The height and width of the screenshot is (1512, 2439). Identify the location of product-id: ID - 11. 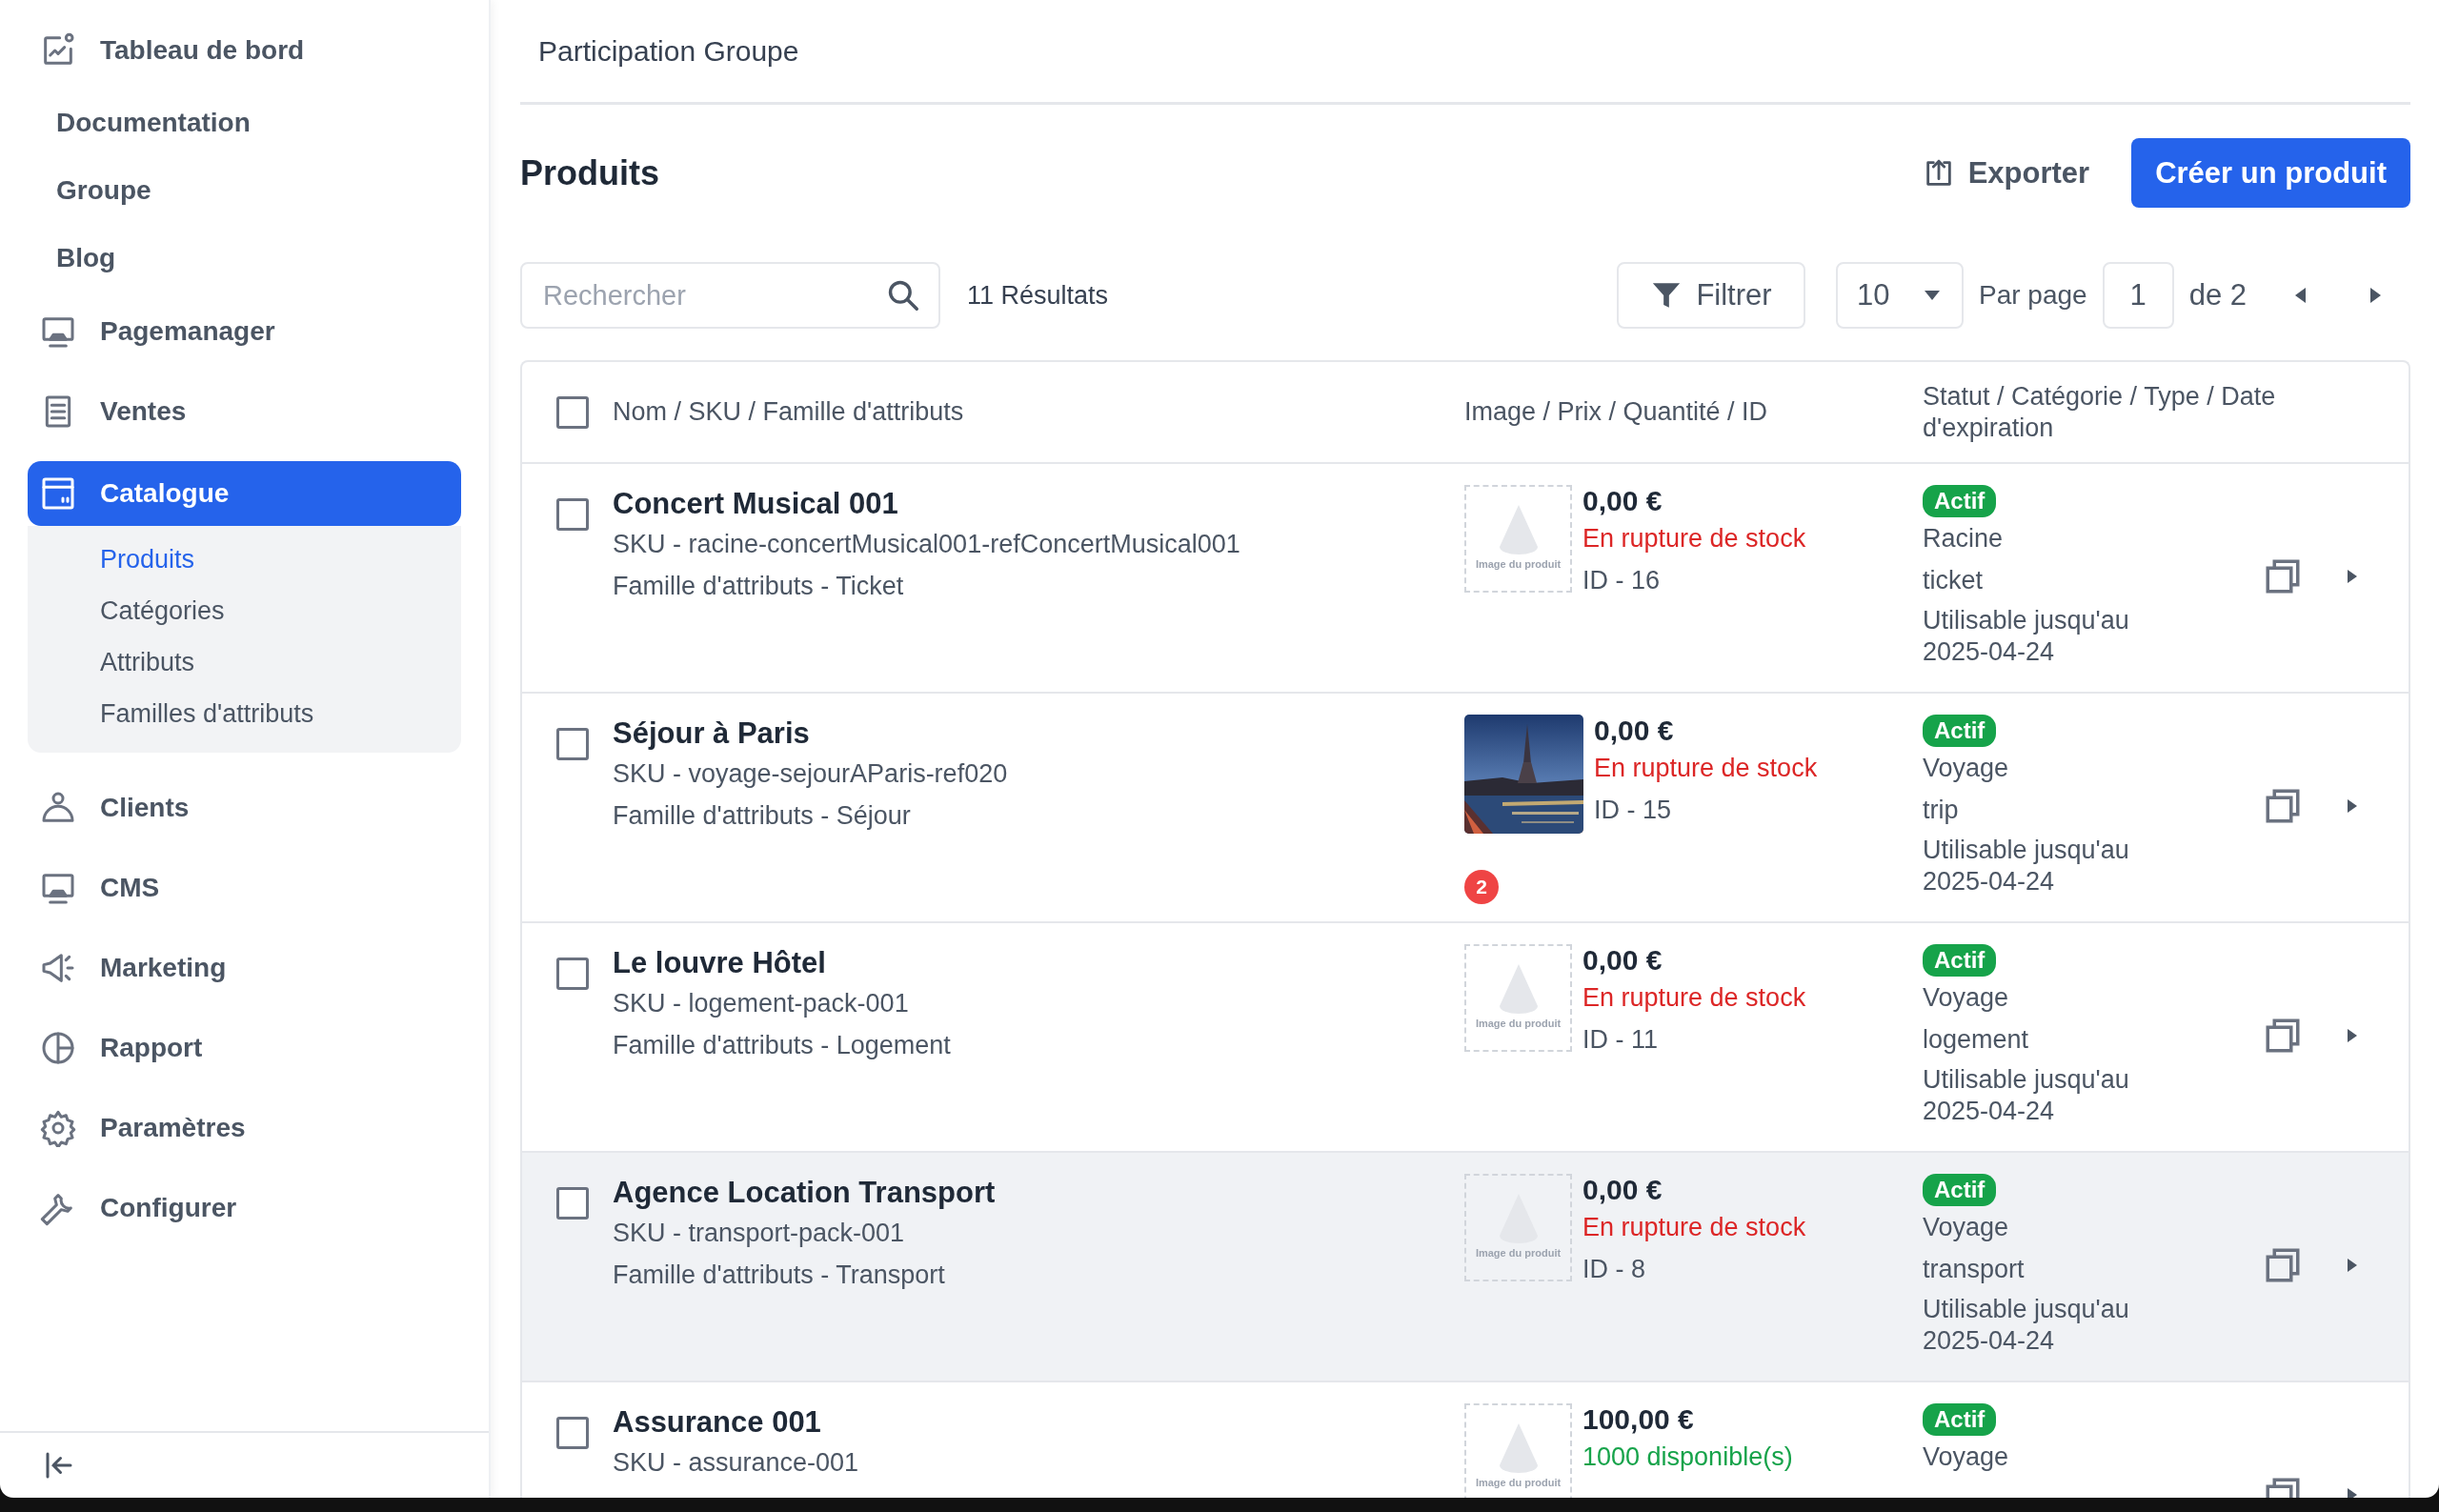
(1621, 1040).